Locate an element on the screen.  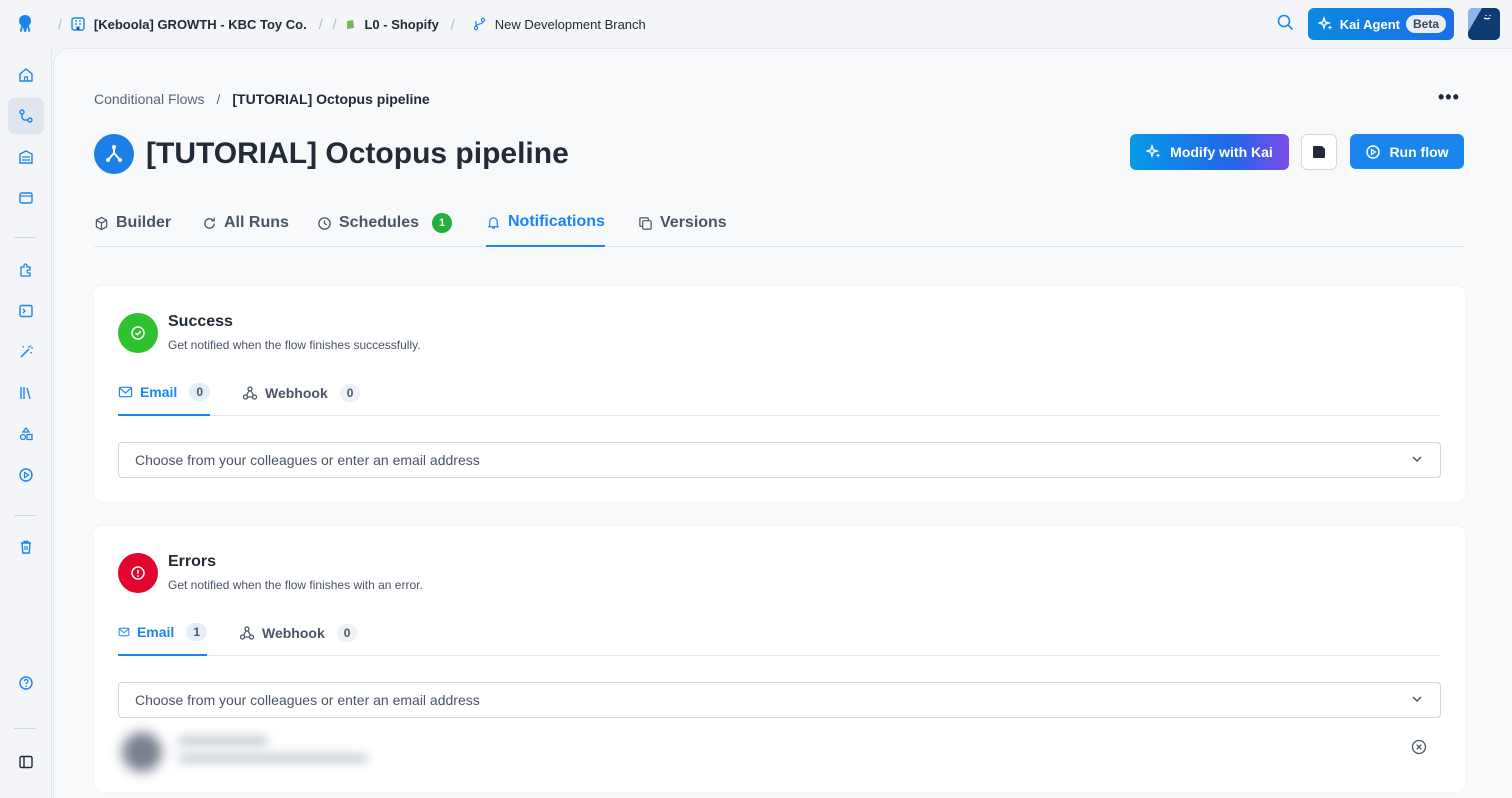
sidebar-item-flows is located at coordinates (26, 116).